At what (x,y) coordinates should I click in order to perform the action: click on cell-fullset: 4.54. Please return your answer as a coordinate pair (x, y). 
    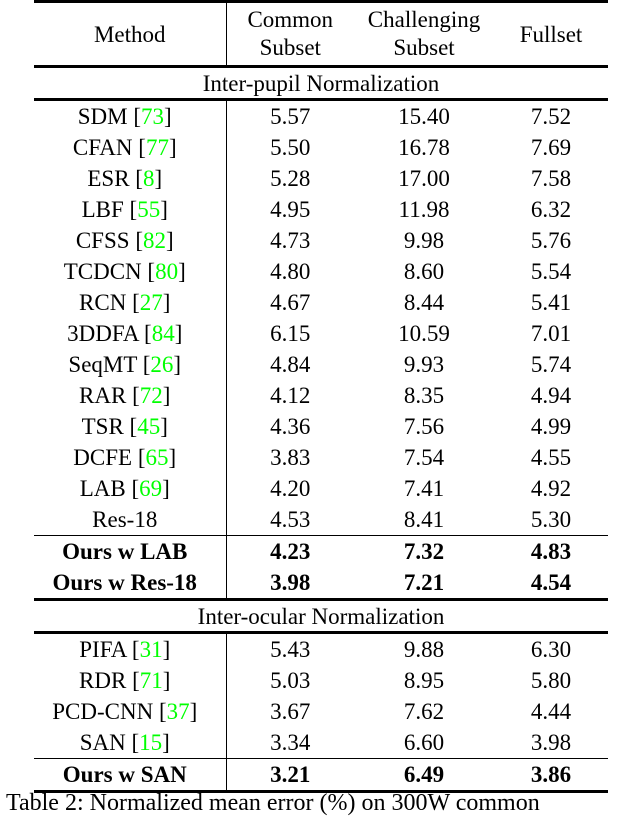
    Looking at the image, I should click on (551, 582).